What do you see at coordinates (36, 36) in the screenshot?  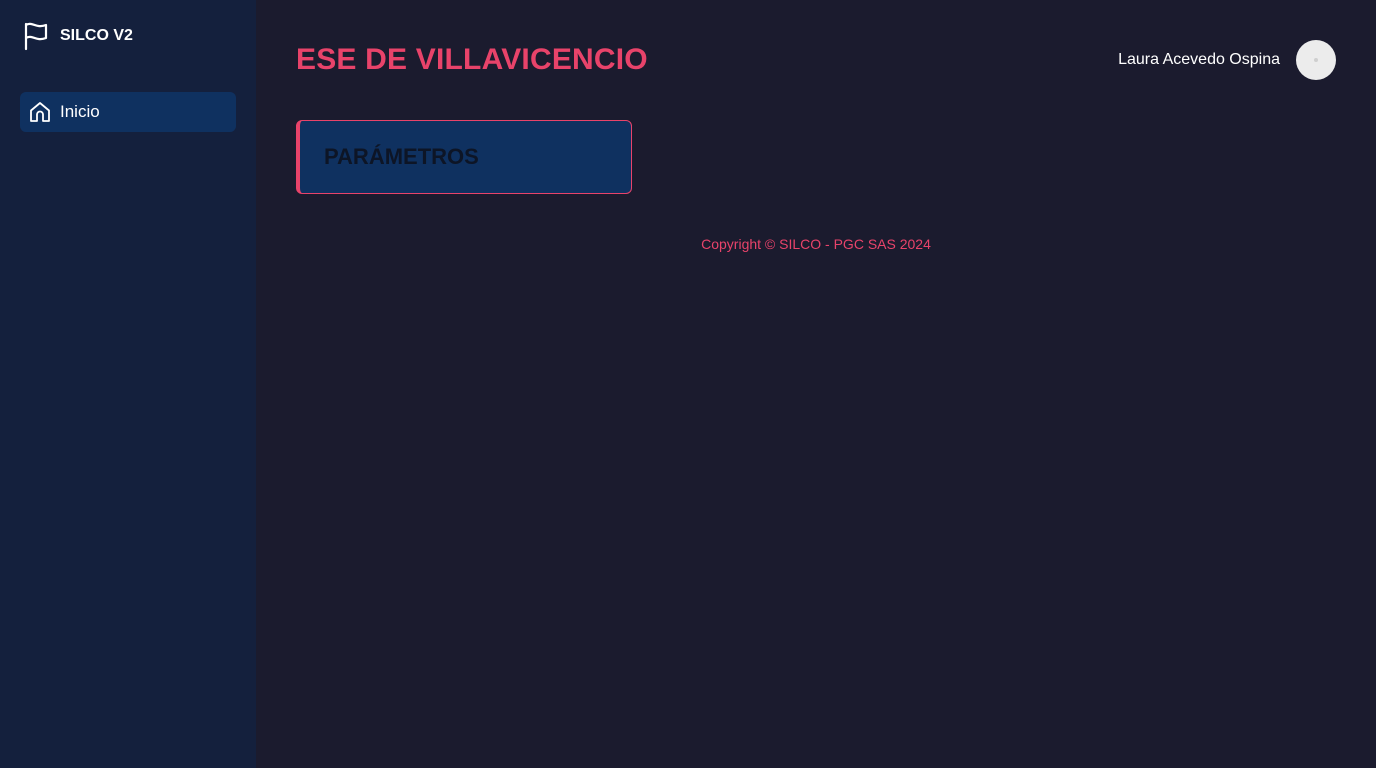 I see `flag-icon` at bounding box center [36, 36].